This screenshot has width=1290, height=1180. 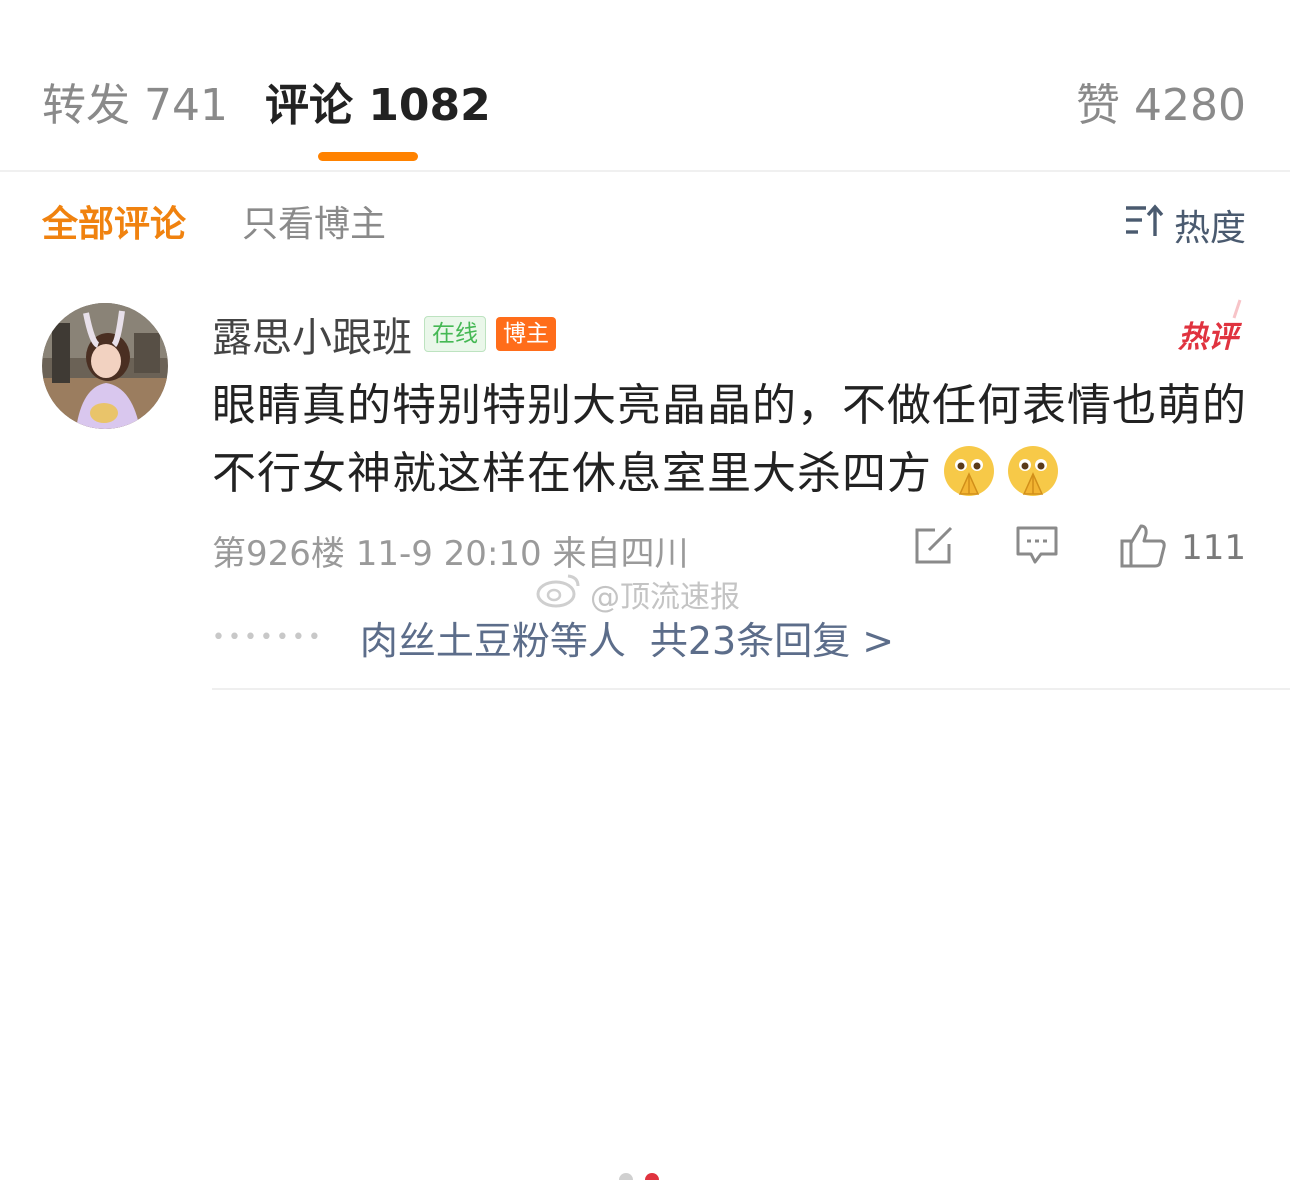 What do you see at coordinates (1208, 337) in the screenshot?
I see `hot-comment-label: 热评` at bounding box center [1208, 337].